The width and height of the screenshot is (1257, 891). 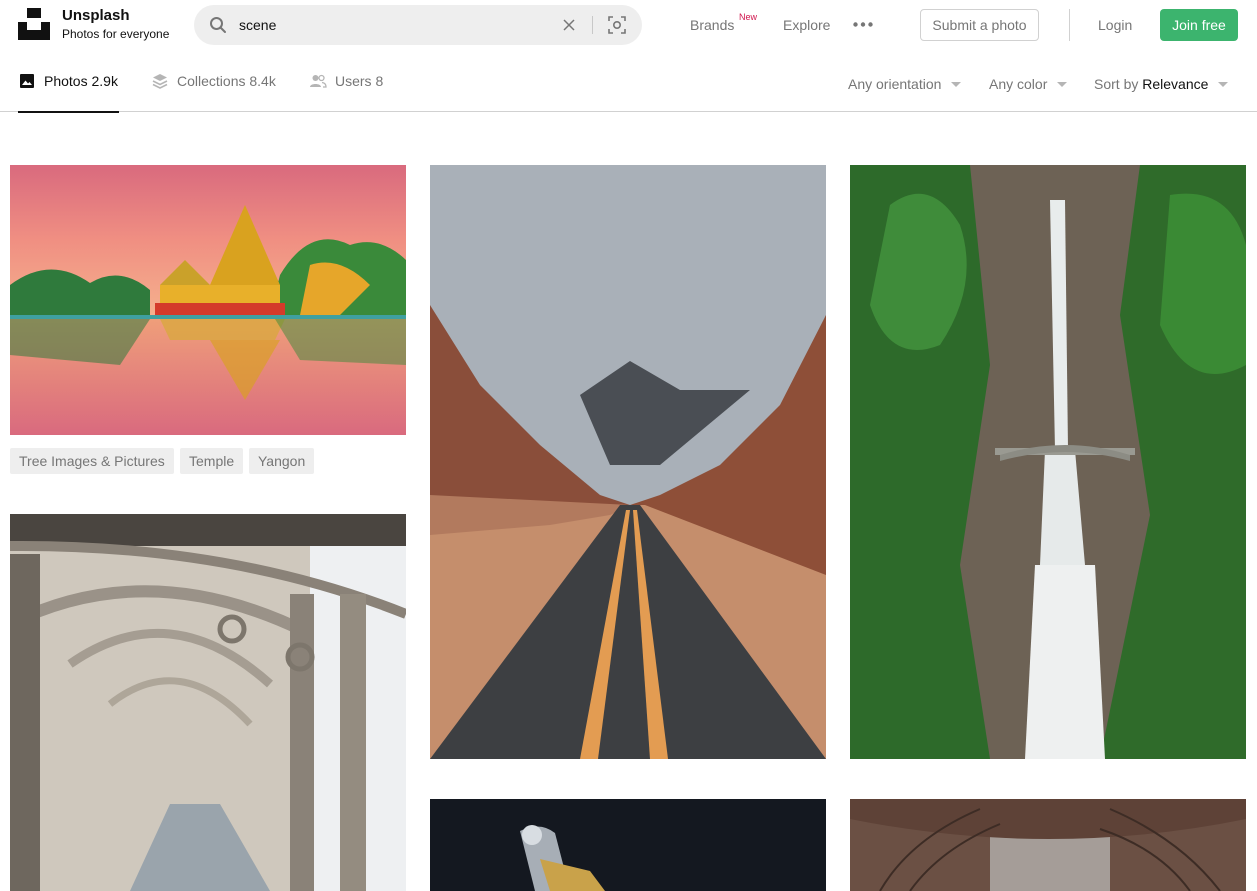 I want to click on bare-trees-photo, so click(x=1048, y=845).